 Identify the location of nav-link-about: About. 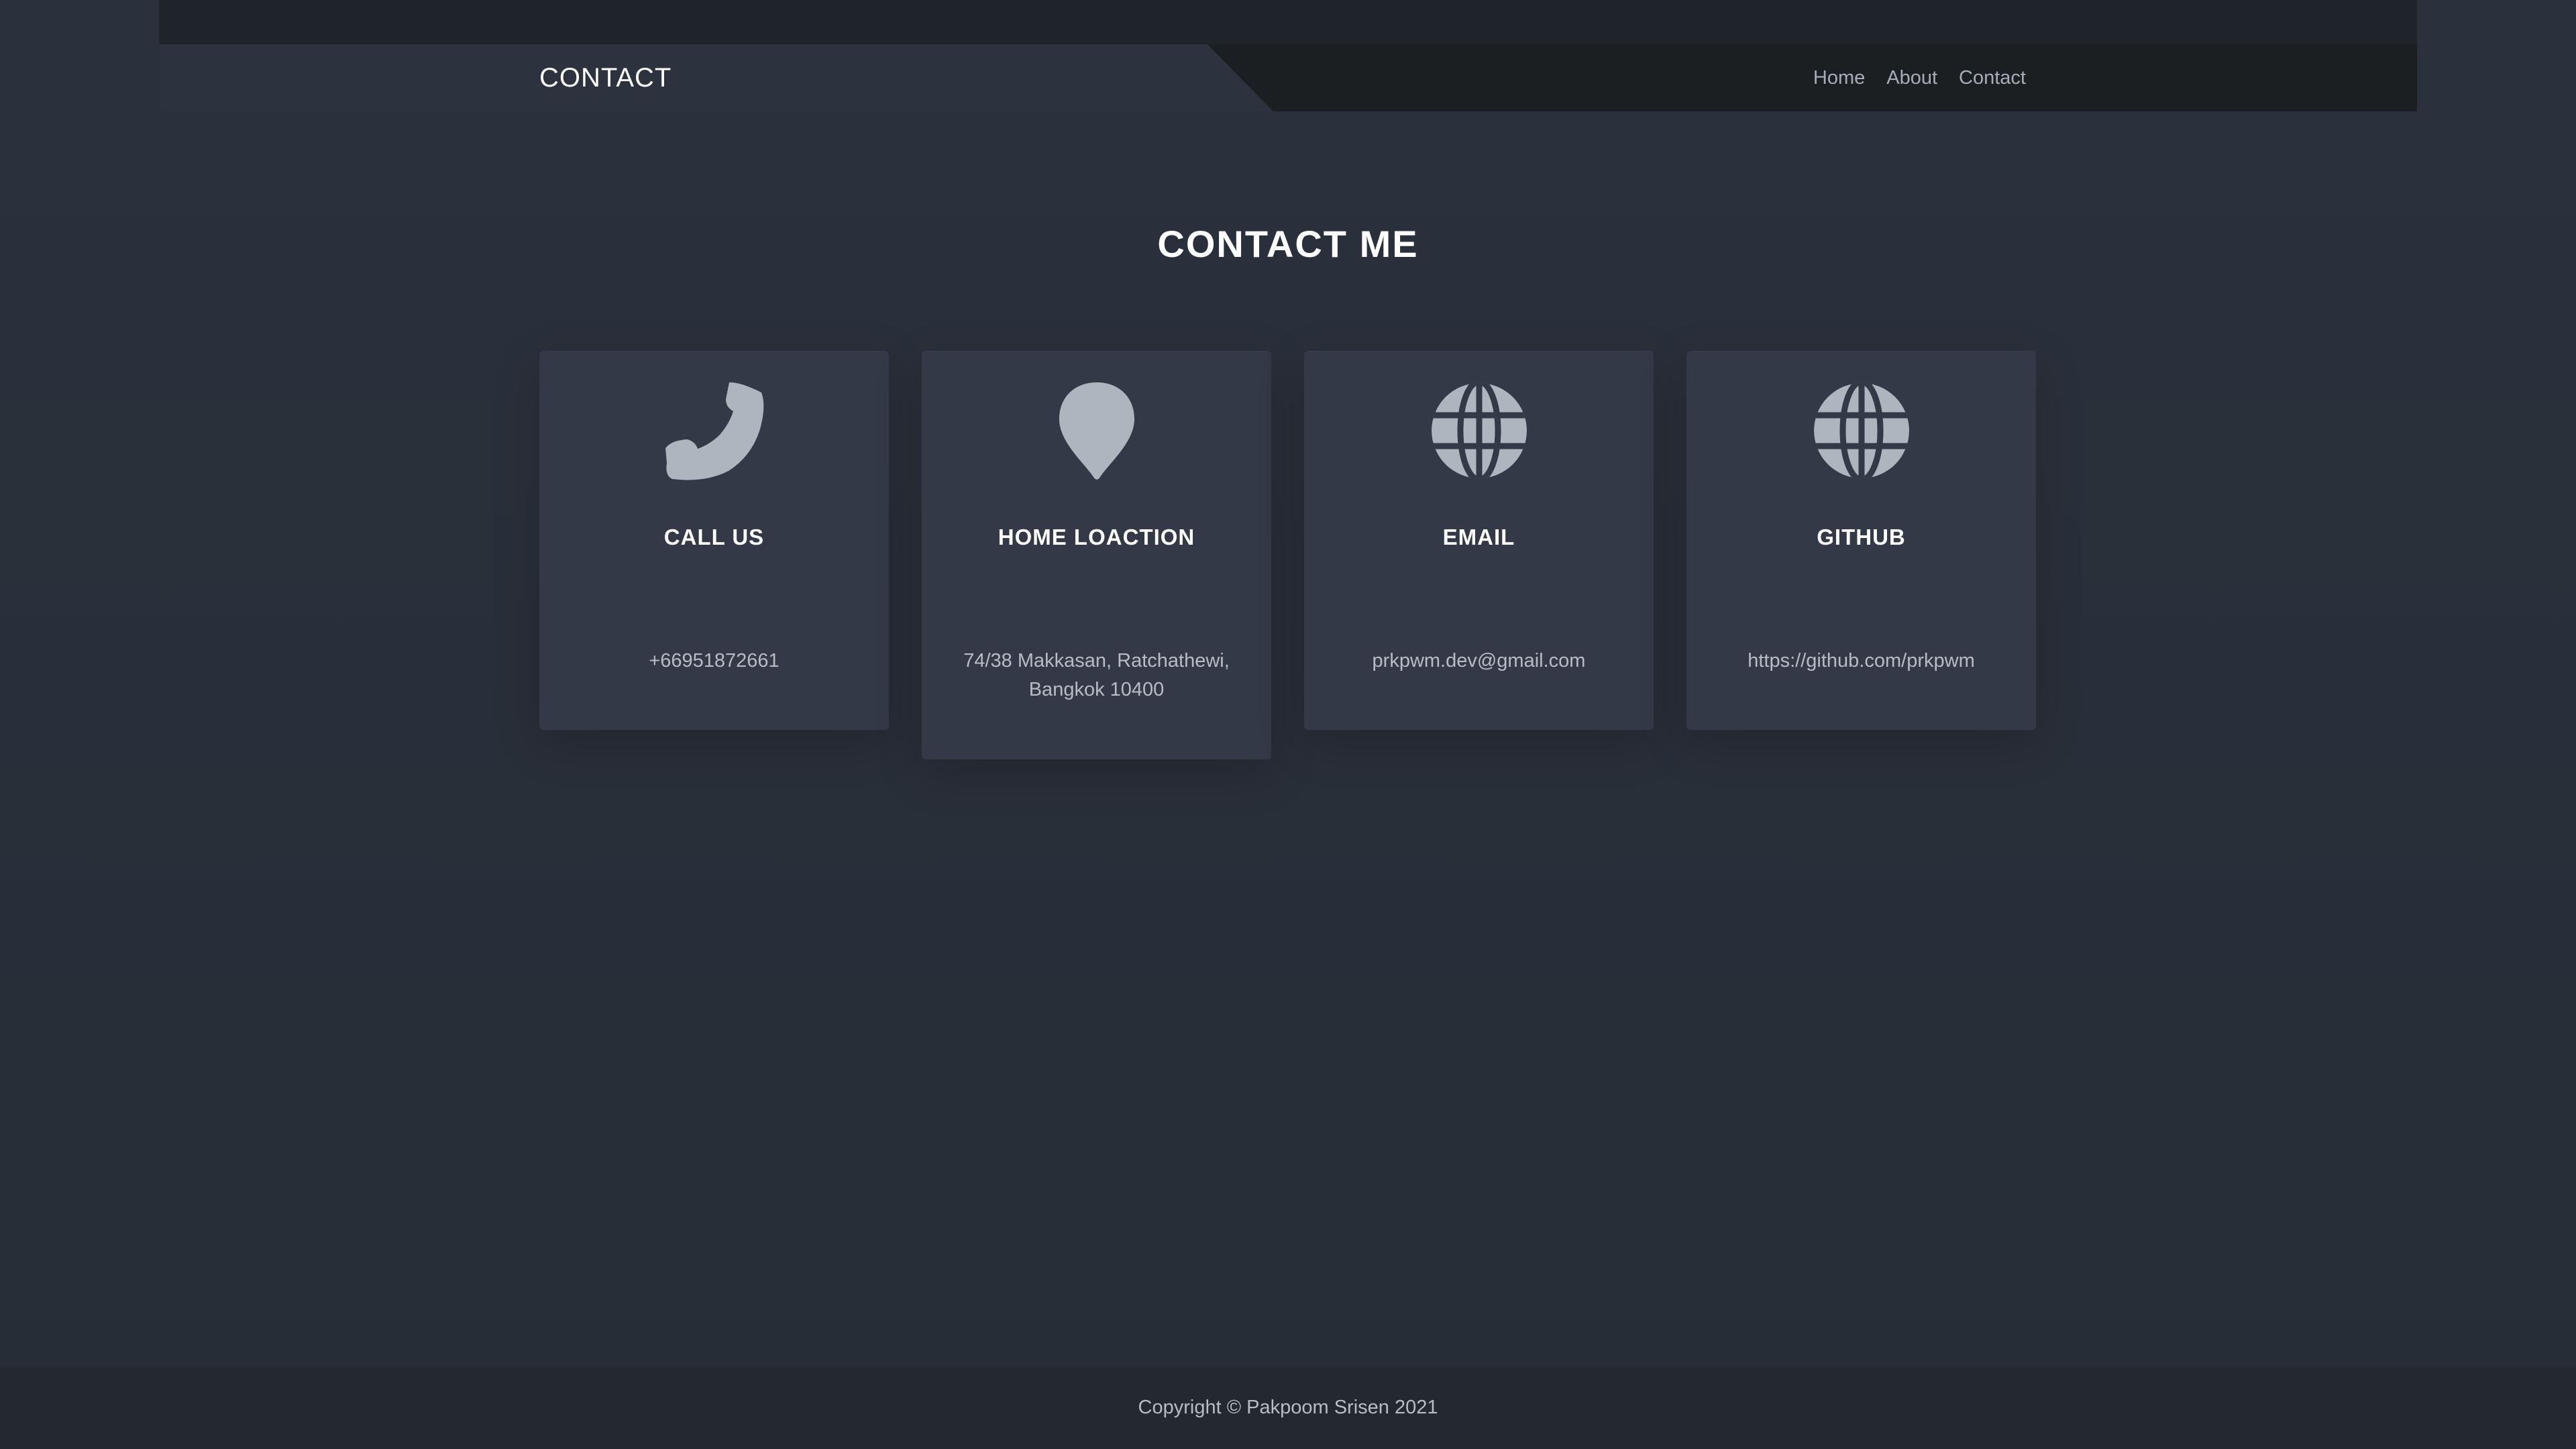
(1911, 78).